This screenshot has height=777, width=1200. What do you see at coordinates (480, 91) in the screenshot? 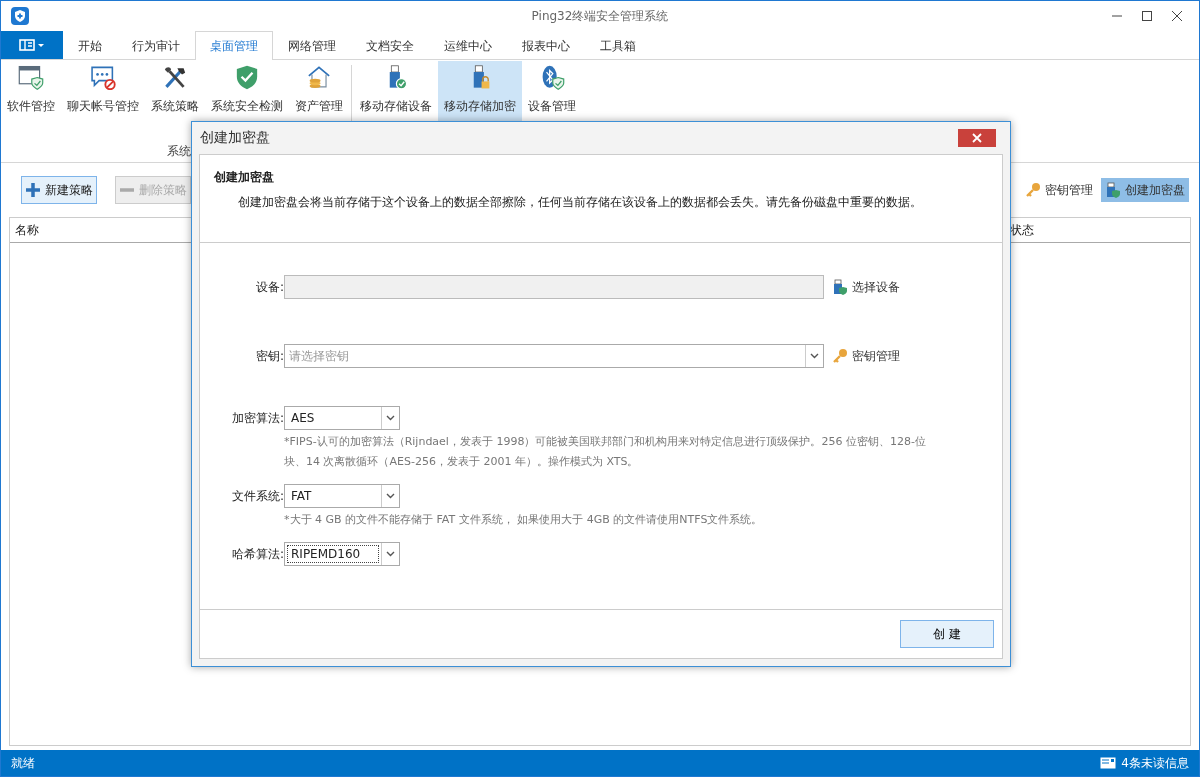
I see `ribbon-button: 移动存储加密` at bounding box center [480, 91].